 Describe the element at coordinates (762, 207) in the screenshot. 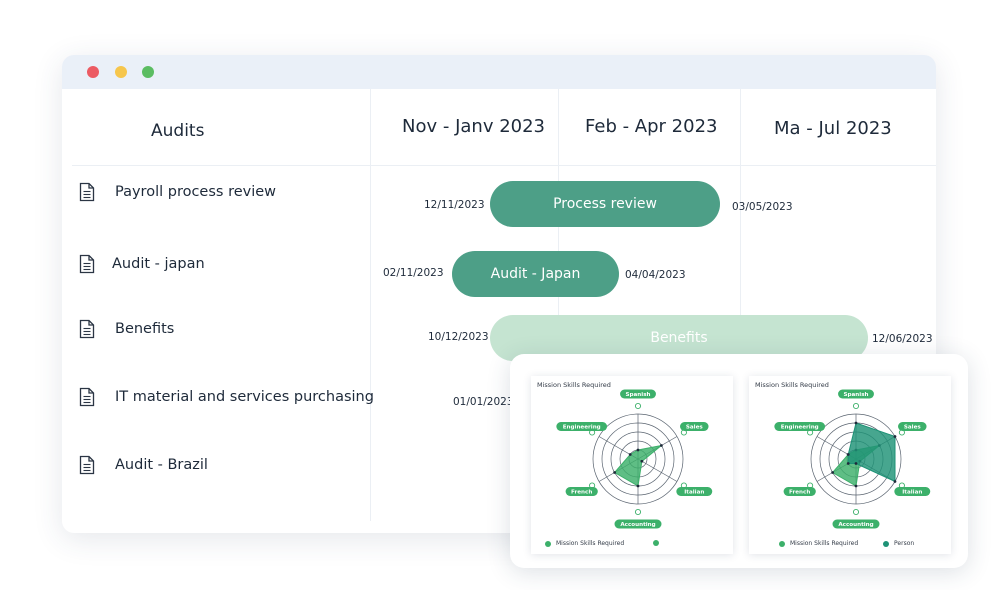

I see `bar-end-date: 03/05/2023` at that location.